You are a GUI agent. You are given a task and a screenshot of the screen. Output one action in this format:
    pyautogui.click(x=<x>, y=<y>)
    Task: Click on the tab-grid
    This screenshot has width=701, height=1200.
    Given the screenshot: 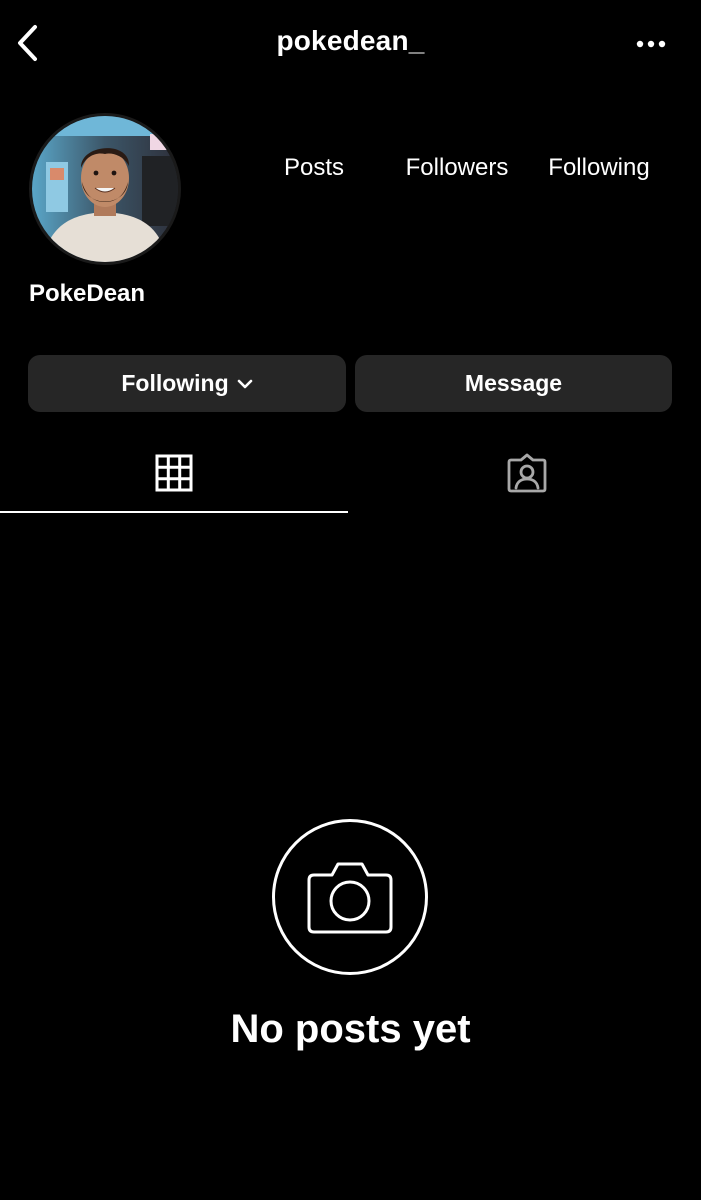 What is the action you would take?
    pyautogui.click(x=174, y=473)
    